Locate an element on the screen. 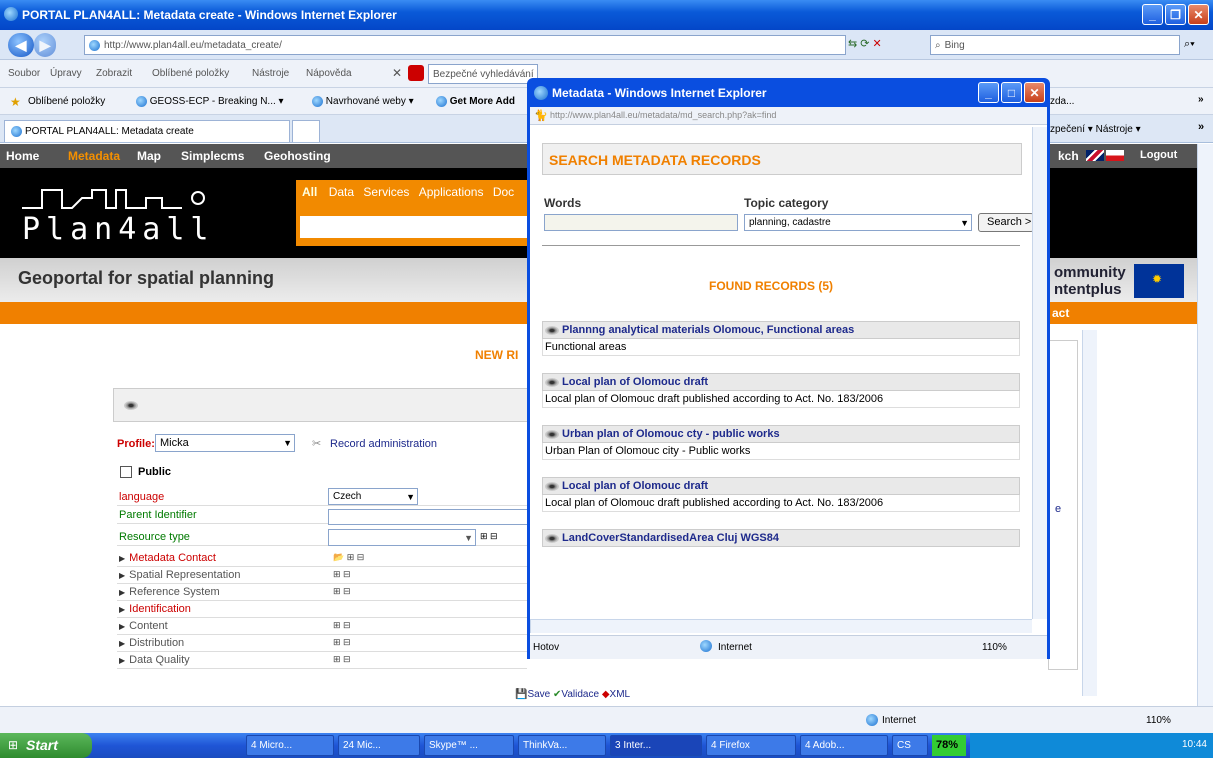  popup-hscrollbar is located at coordinates (781, 626).